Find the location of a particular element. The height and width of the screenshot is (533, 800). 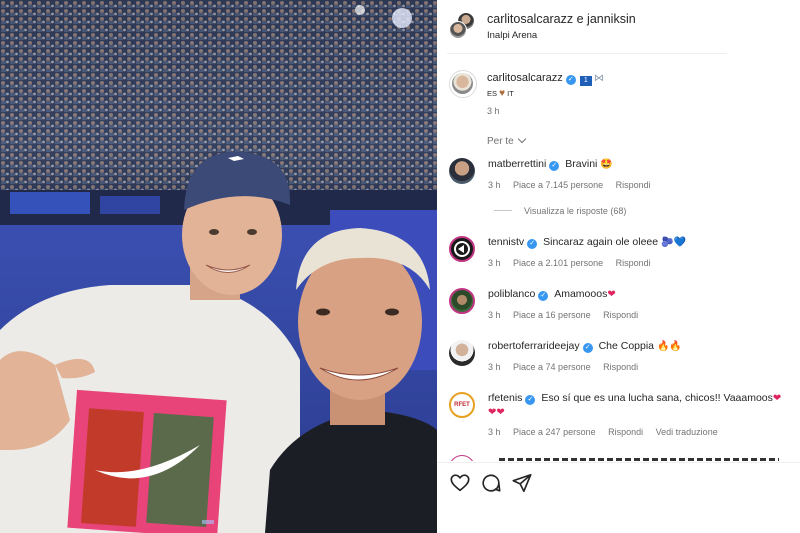

comment-likes: Piace a 247 persone is located at coordinates (554, 432).